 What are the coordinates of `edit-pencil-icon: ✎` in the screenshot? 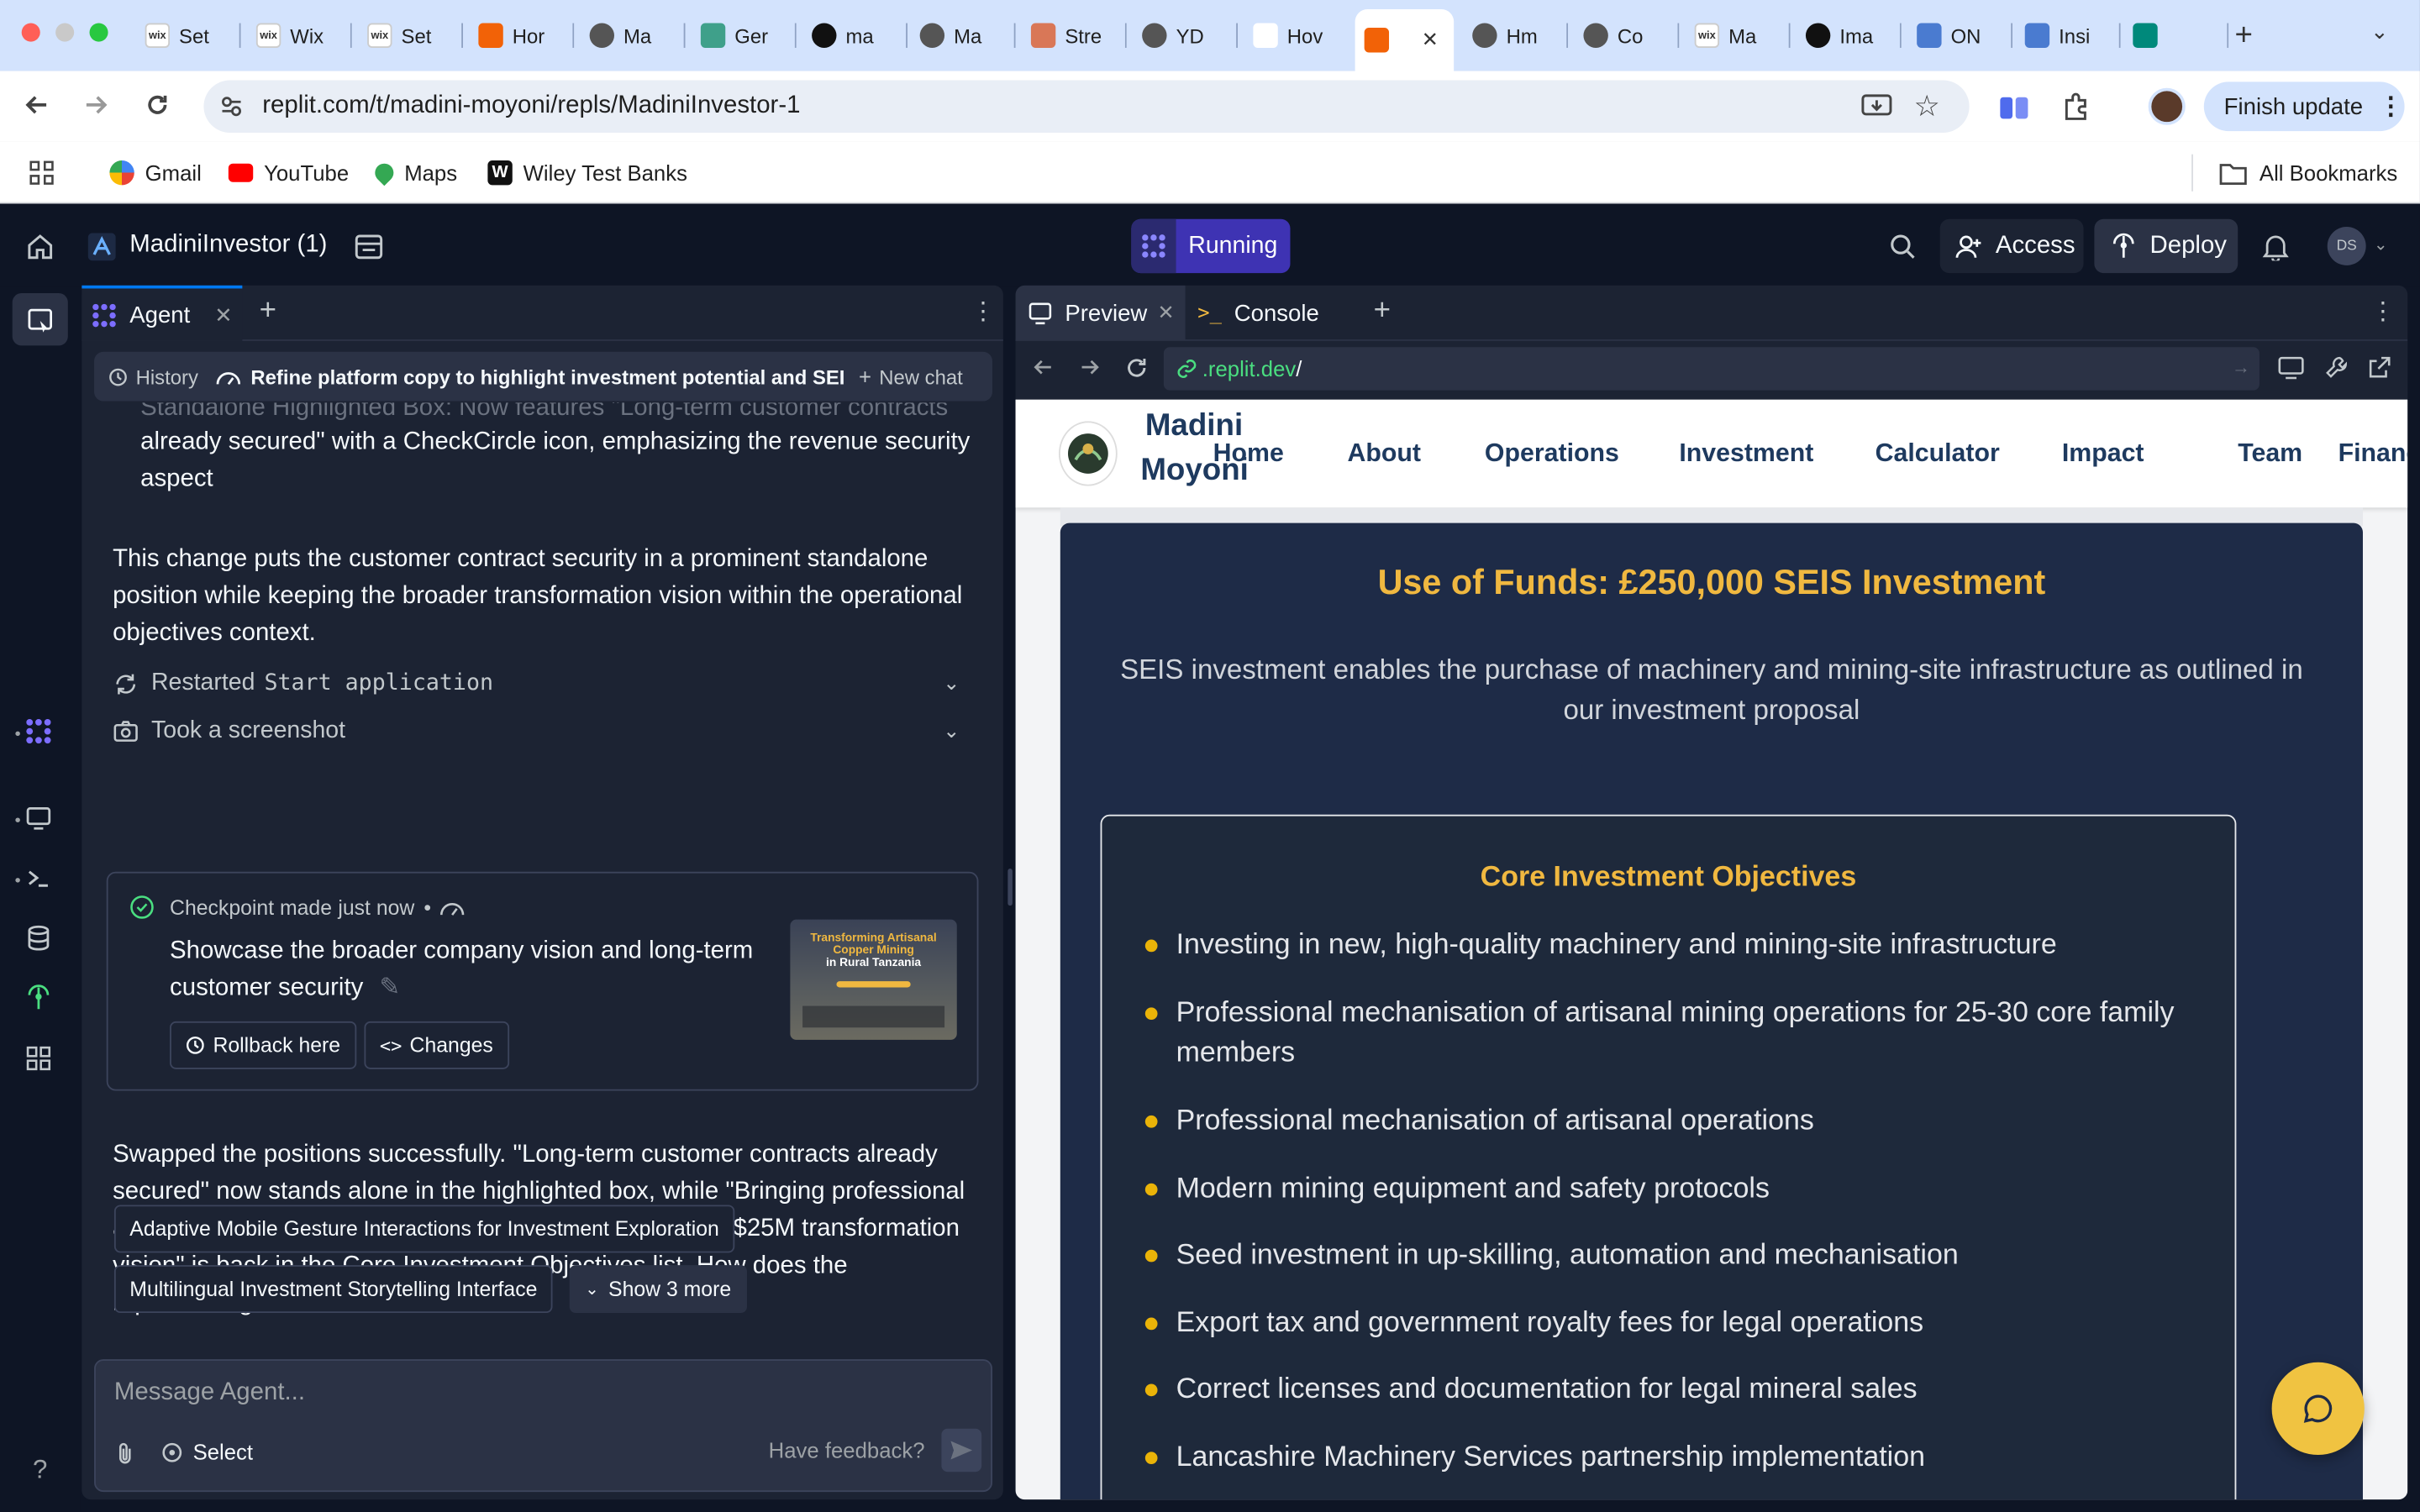 It's located at (390, 988).